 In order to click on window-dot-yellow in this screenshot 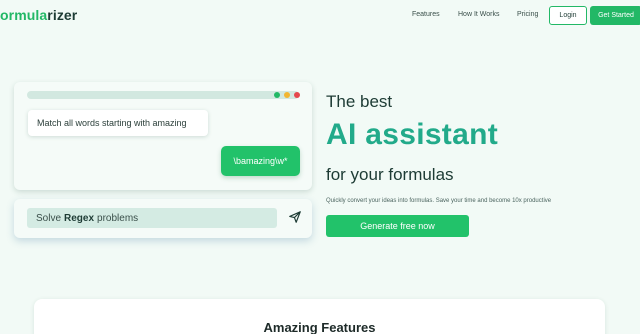, I will do `click(287, 95)`.